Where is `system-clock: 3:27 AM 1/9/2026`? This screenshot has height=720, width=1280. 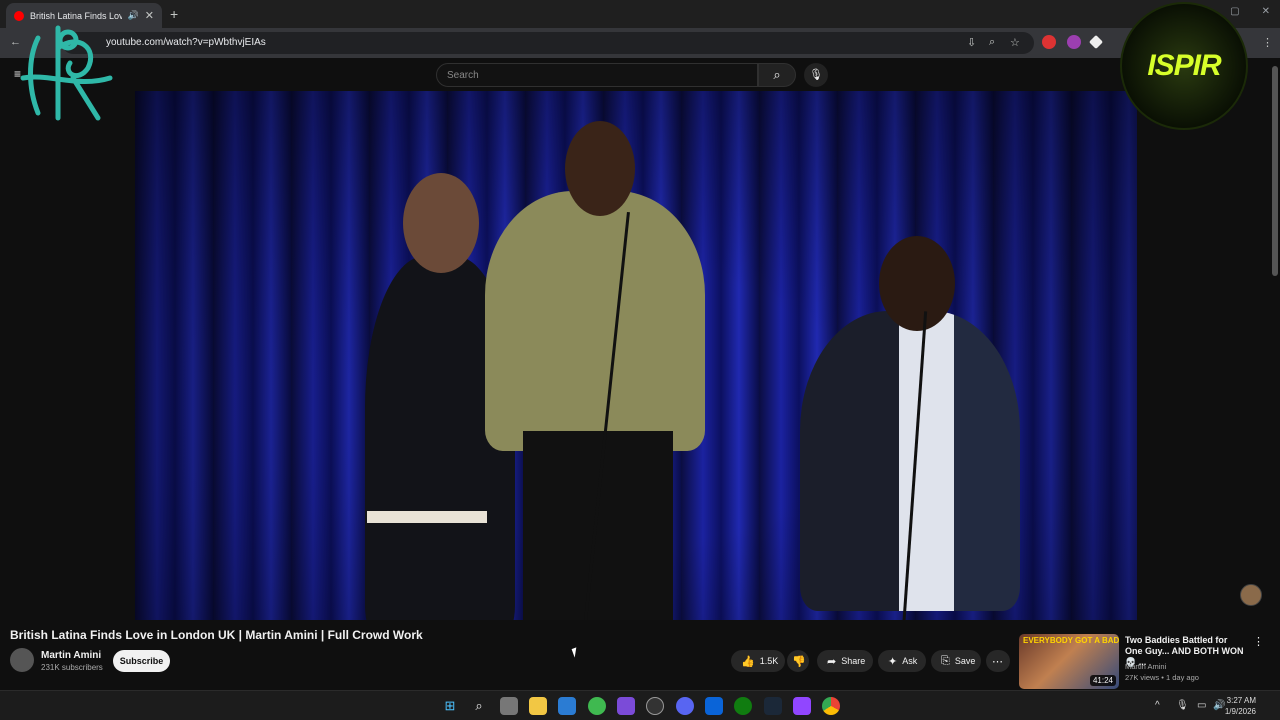
system-clock: 3:27 AM 1/9/2026 is located at coordinates (1240, 706).